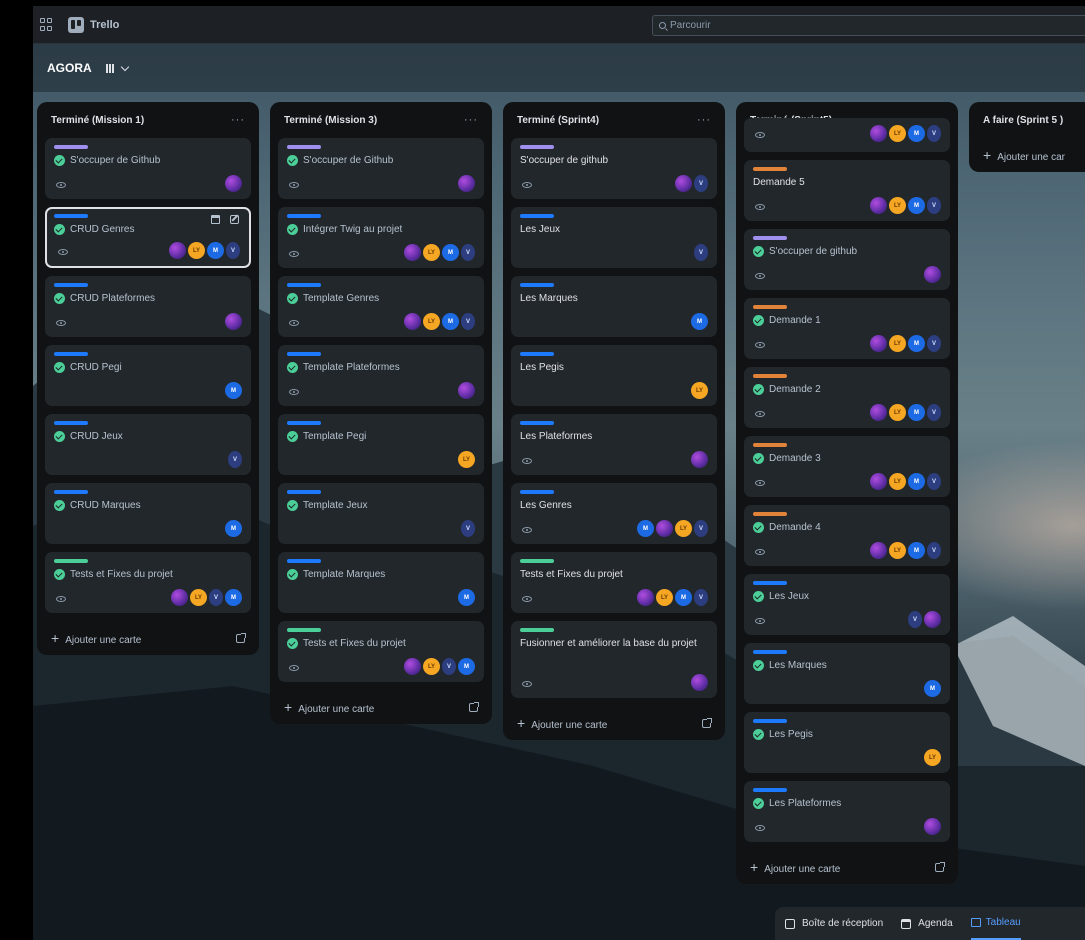 The width and height of the screenshot is (1085, 940). I want to click on card: Demande 5 LY M V, so click(847, 190).